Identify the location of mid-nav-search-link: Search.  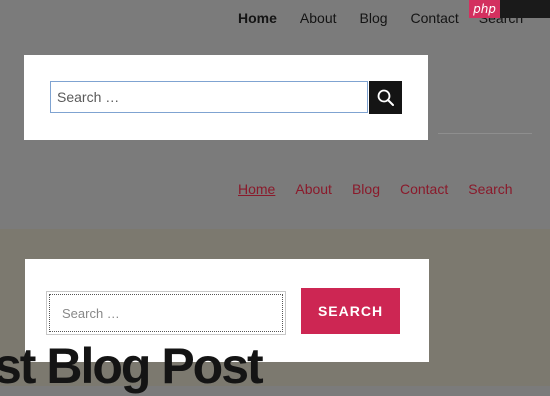
(490, 189).